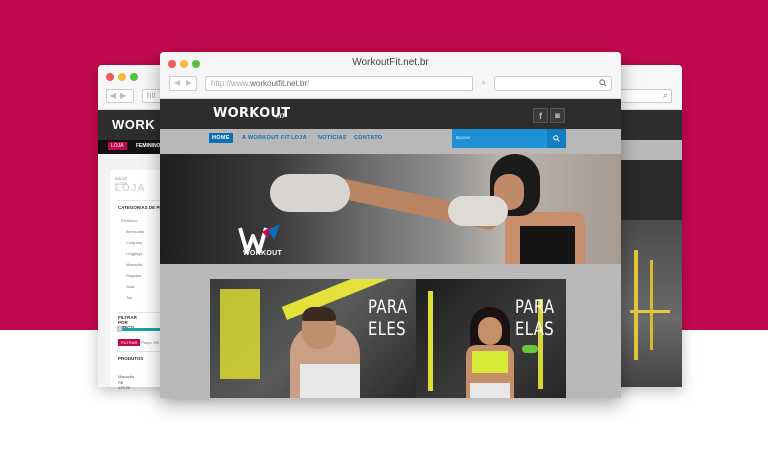  I want to click on url-domain: workoutfit.net.br, so click(279, 83).